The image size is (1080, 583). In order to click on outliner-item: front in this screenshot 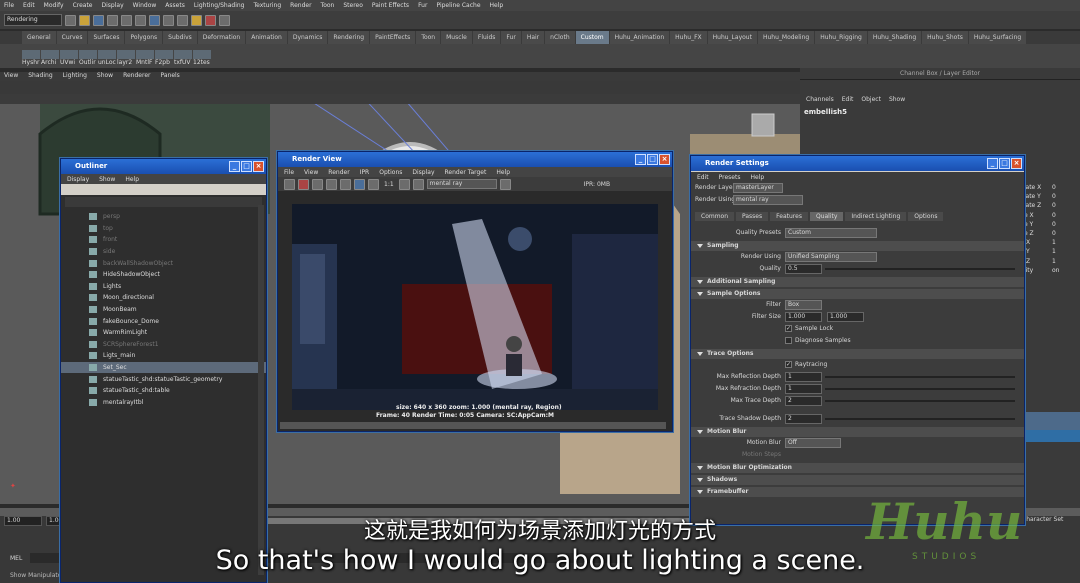, I will do `click(163, 240)`.